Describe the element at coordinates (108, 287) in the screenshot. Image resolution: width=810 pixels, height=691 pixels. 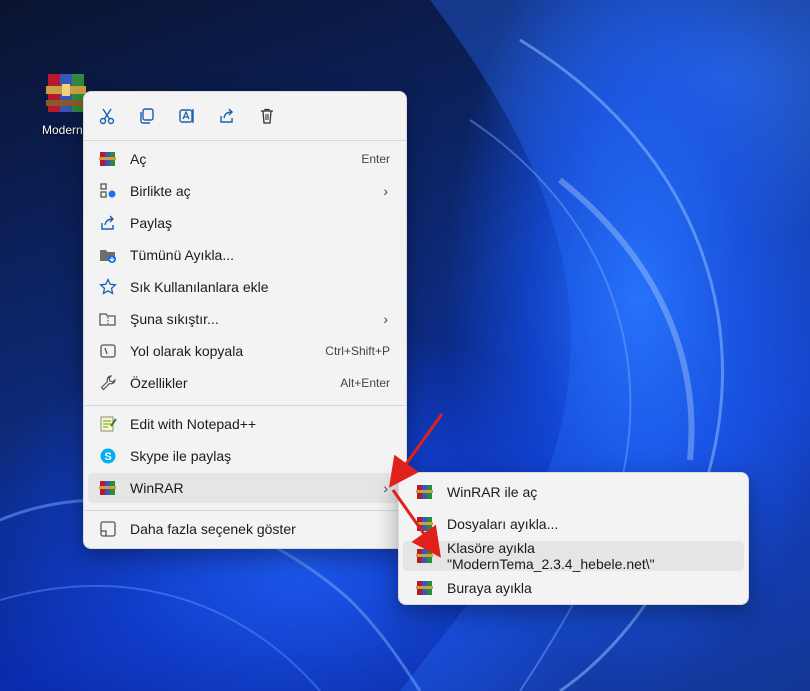
I see `star-icon` at that location.